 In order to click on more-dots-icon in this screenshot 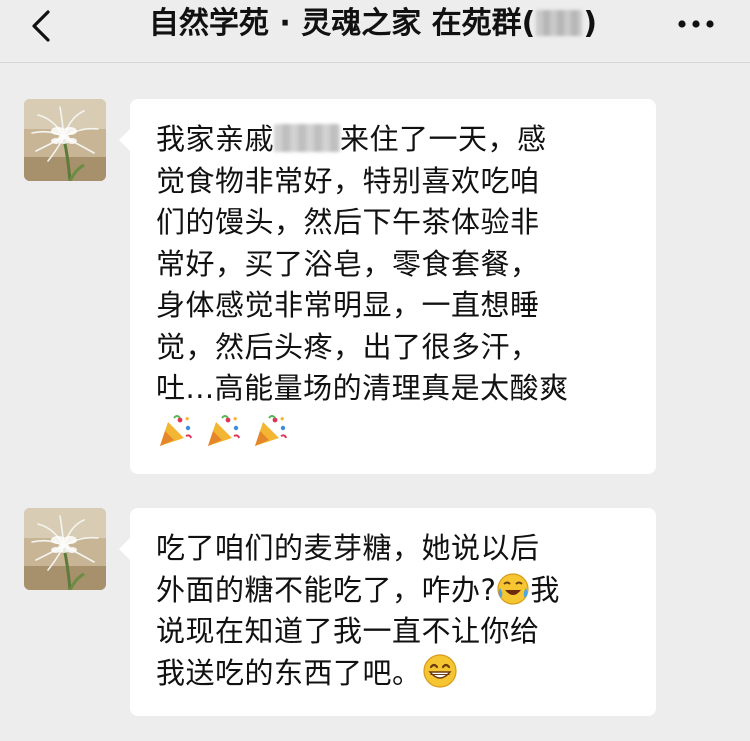, I will do `click(696, 24)`.